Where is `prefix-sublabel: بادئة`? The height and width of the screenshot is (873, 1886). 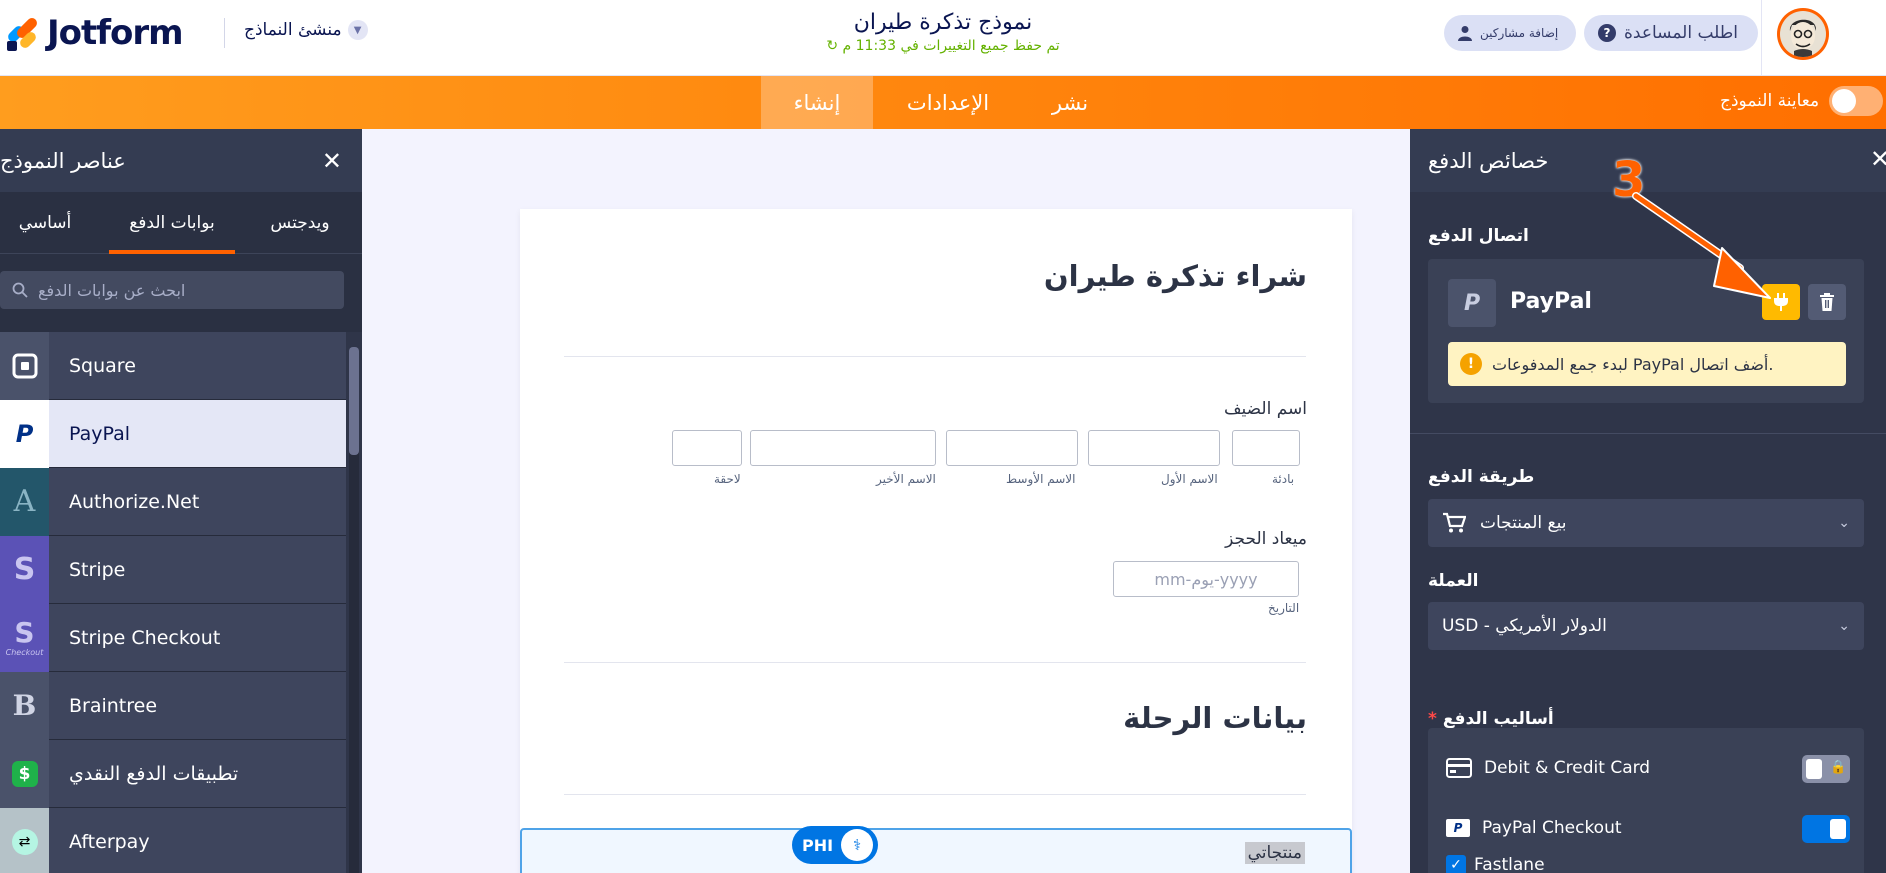 prefix-sublabel: بادئة is located at coordinates (1283, 479).